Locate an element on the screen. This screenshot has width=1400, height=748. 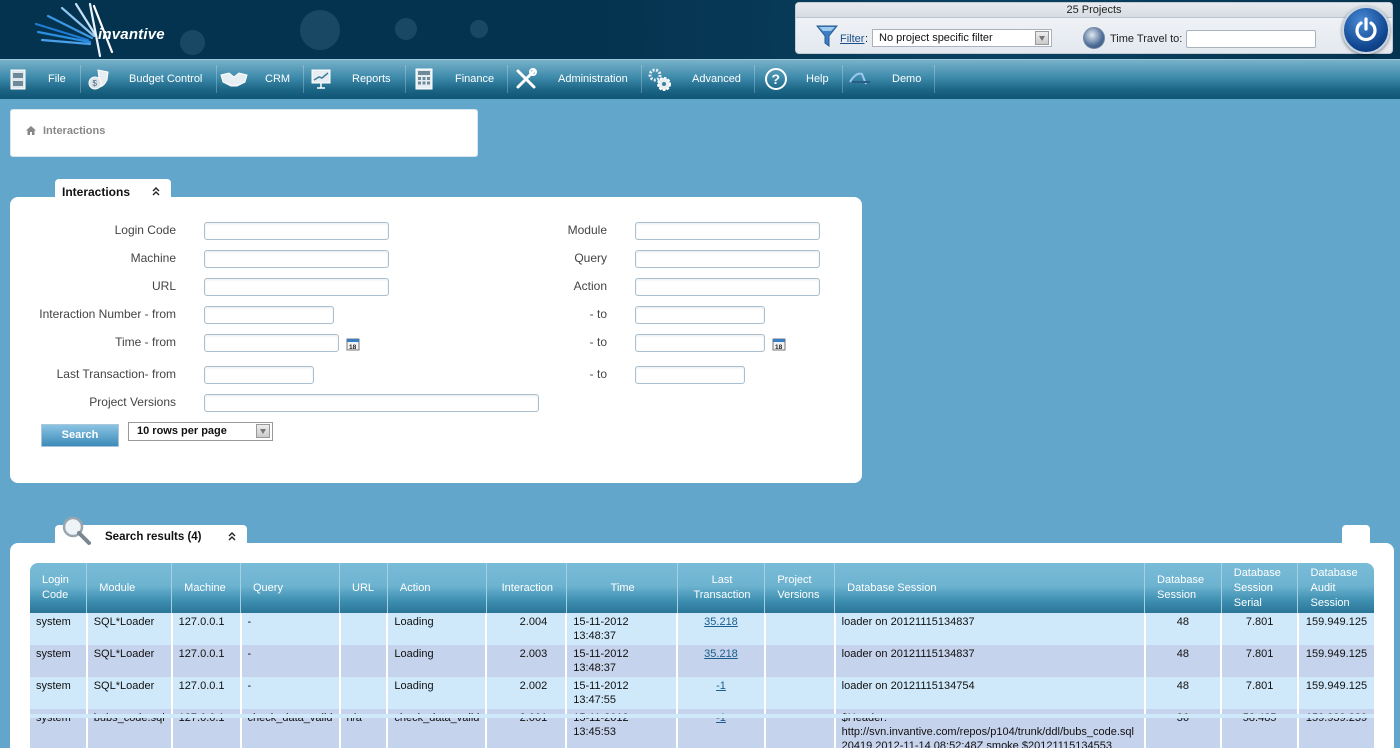
module-input is located at coordinates (727, 231).